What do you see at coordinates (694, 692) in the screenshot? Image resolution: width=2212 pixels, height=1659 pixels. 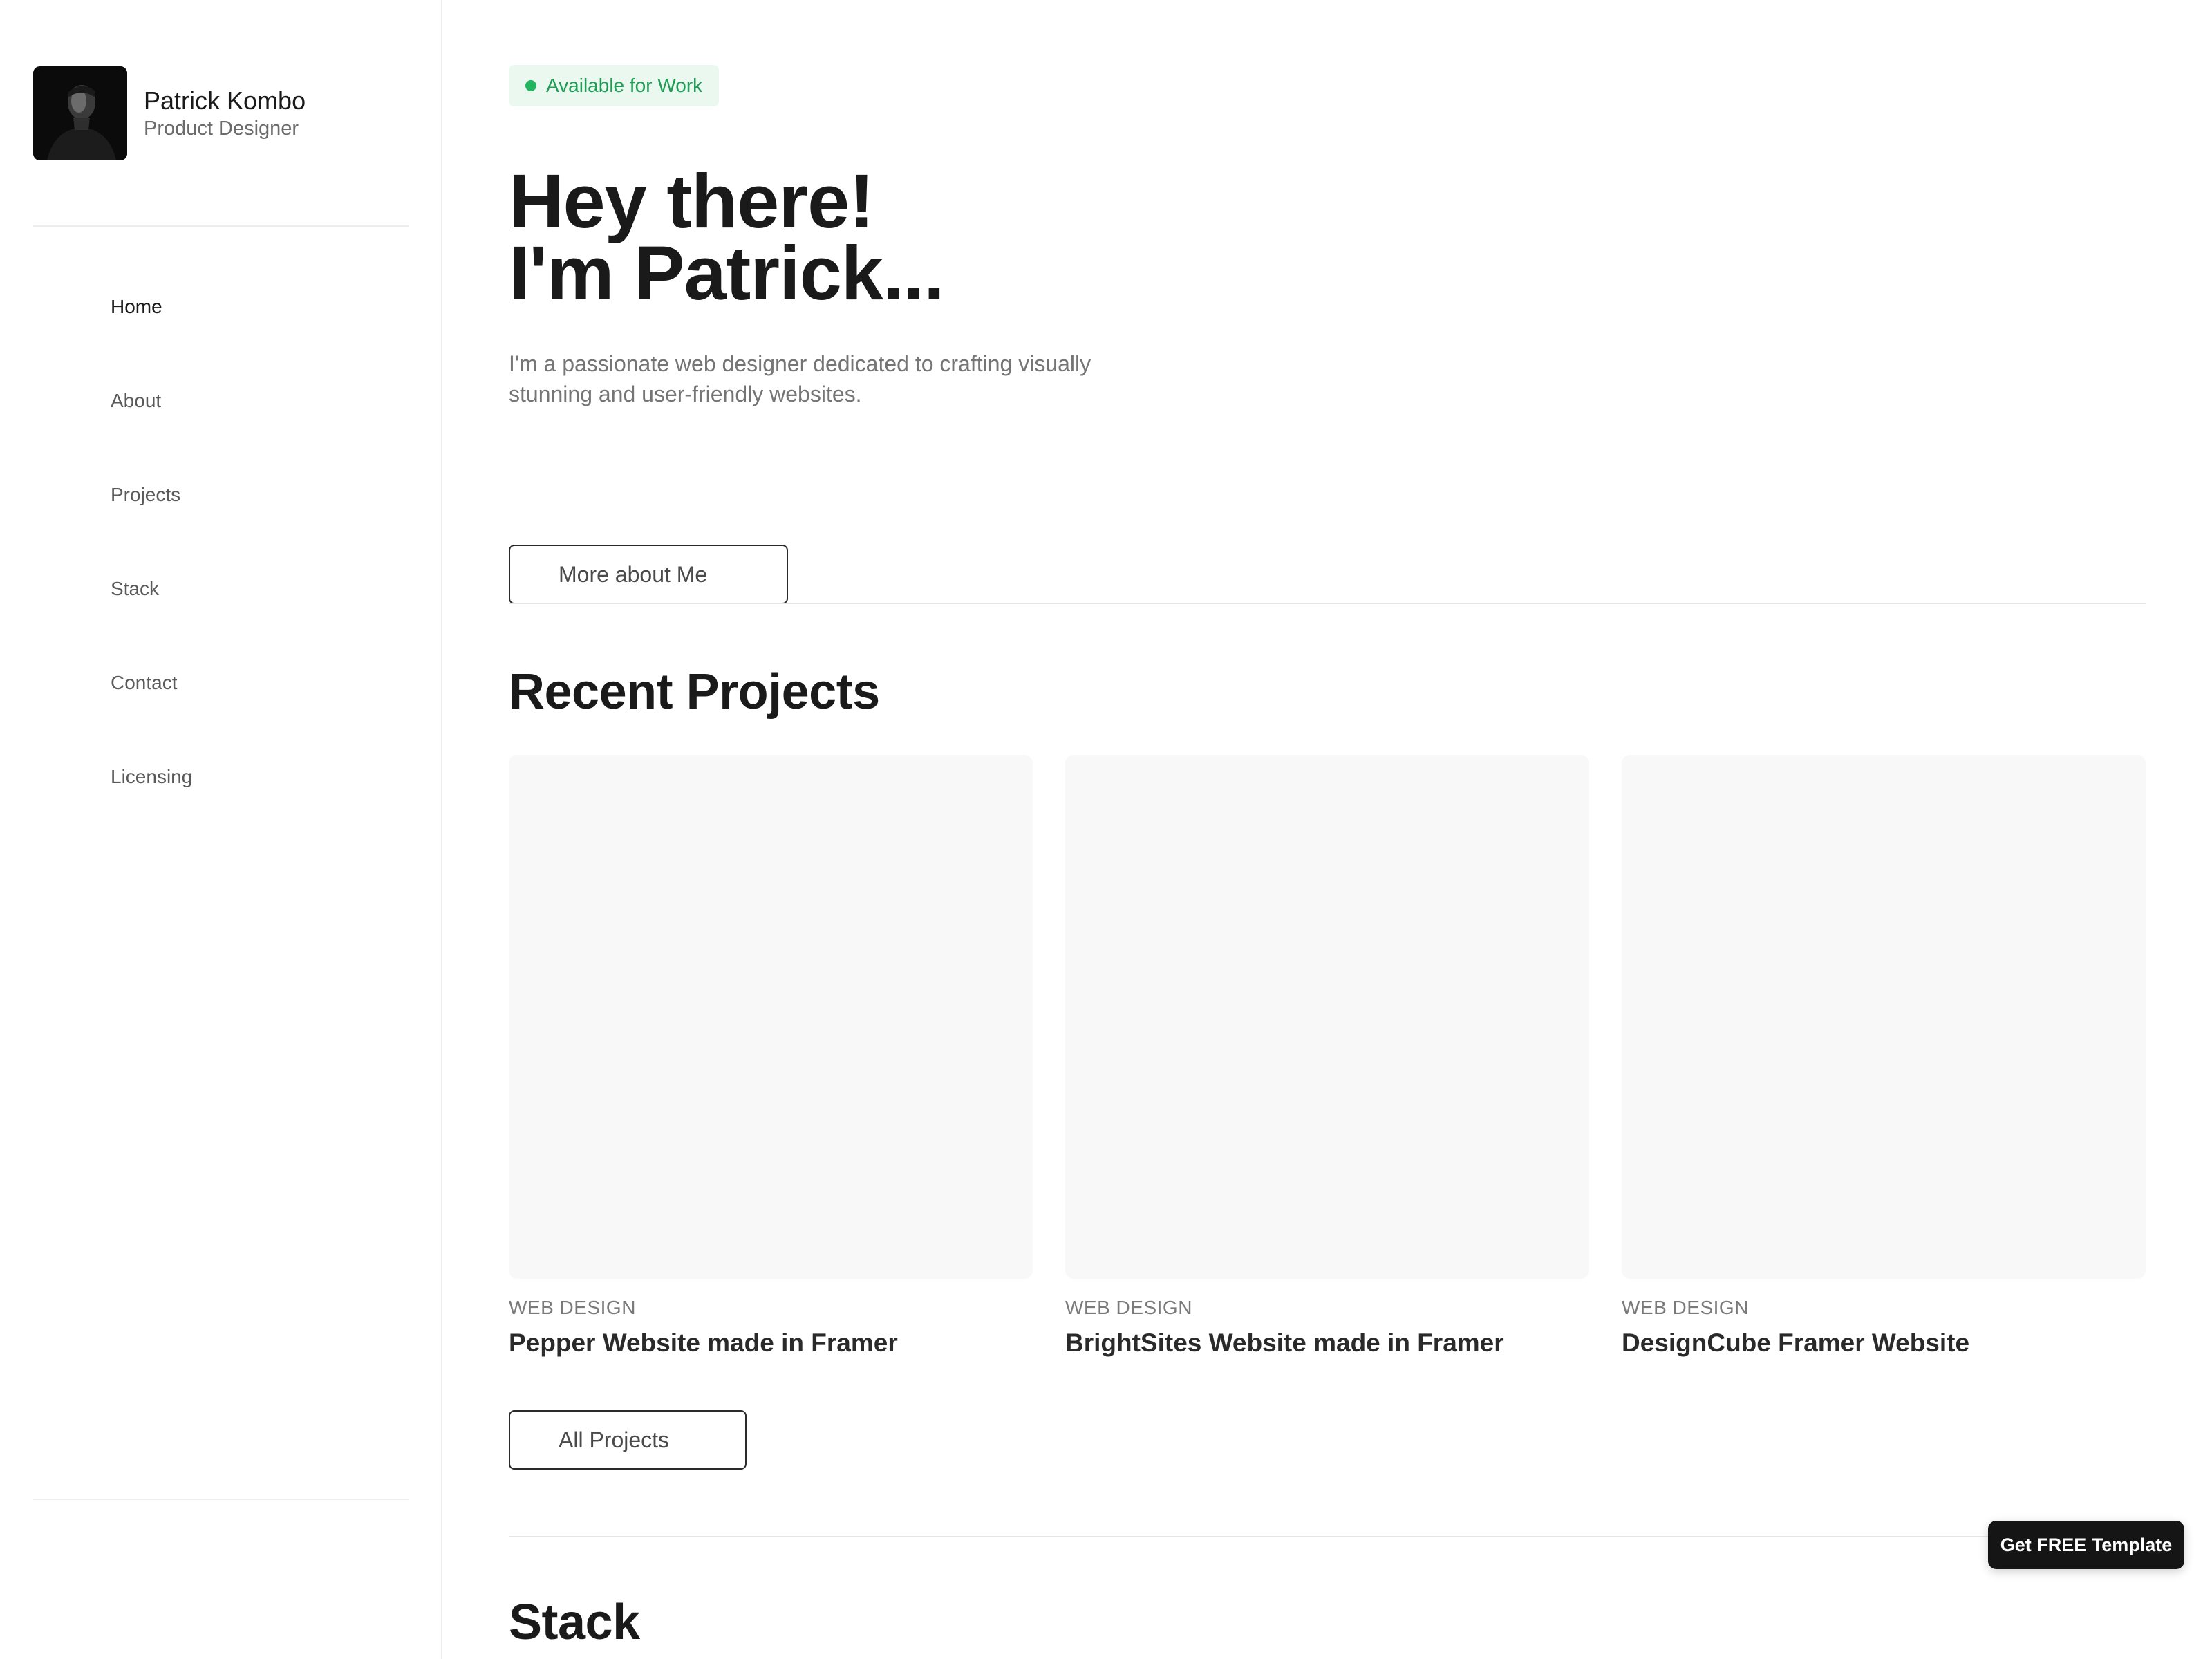 I see `recent-projects-heading: Recent Projects` at bounding box center [694, 692].